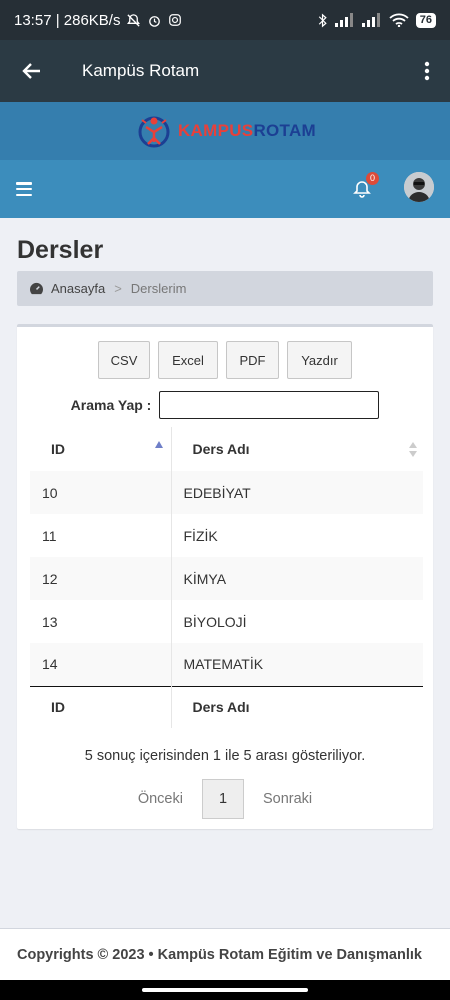 Image resolution: width=450 pixels, height=1000 pixels. I want to click on system-status-bar: 13:57 | 286KB/s 76, so click(225, 20).